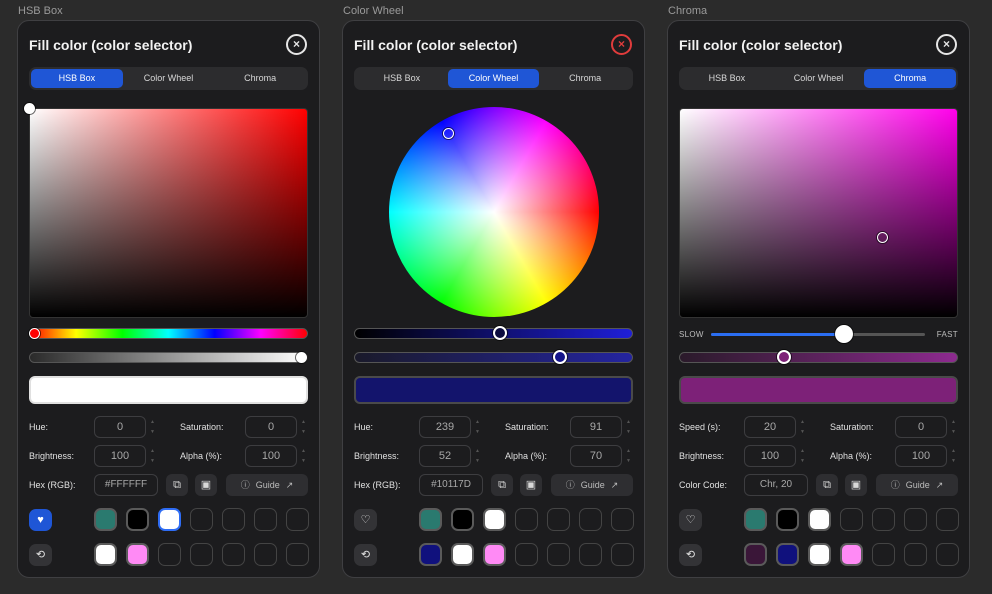 This screenshot has width=992, height=594. What do you see at coordinates (596, 456) in the screenshot?
I see `alpha-input: 70` at bounding box center [596, 456].